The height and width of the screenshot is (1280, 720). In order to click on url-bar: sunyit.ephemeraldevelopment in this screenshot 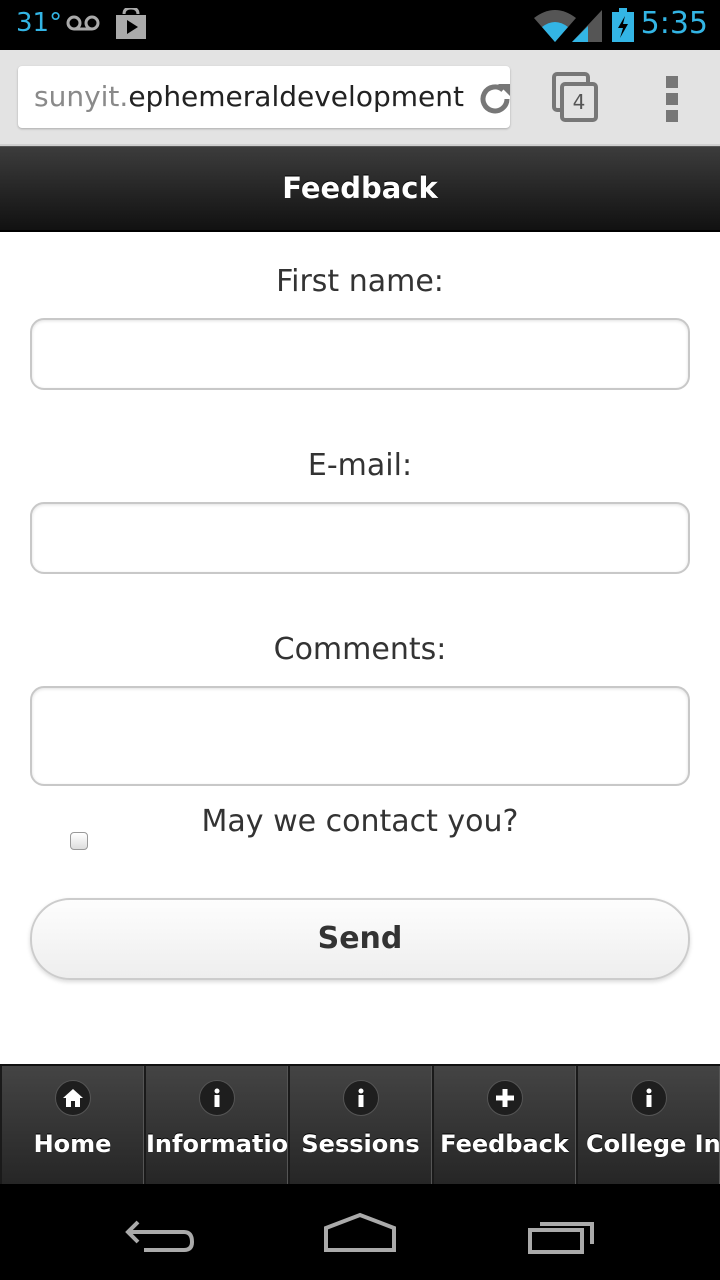, I will do `click(264, 97)`.